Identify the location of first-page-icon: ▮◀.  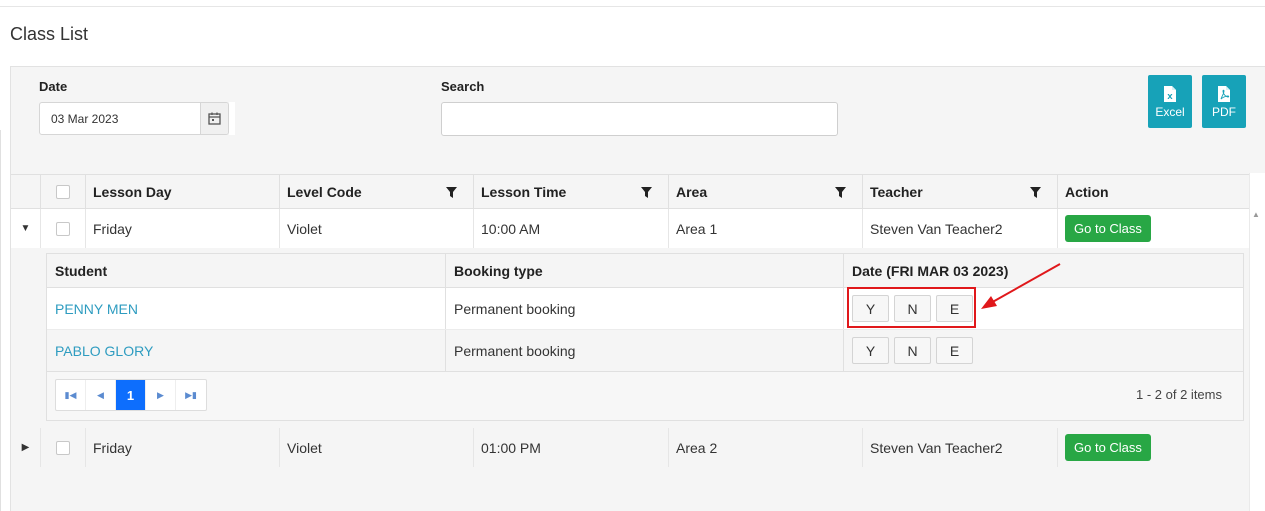
(71, 395).